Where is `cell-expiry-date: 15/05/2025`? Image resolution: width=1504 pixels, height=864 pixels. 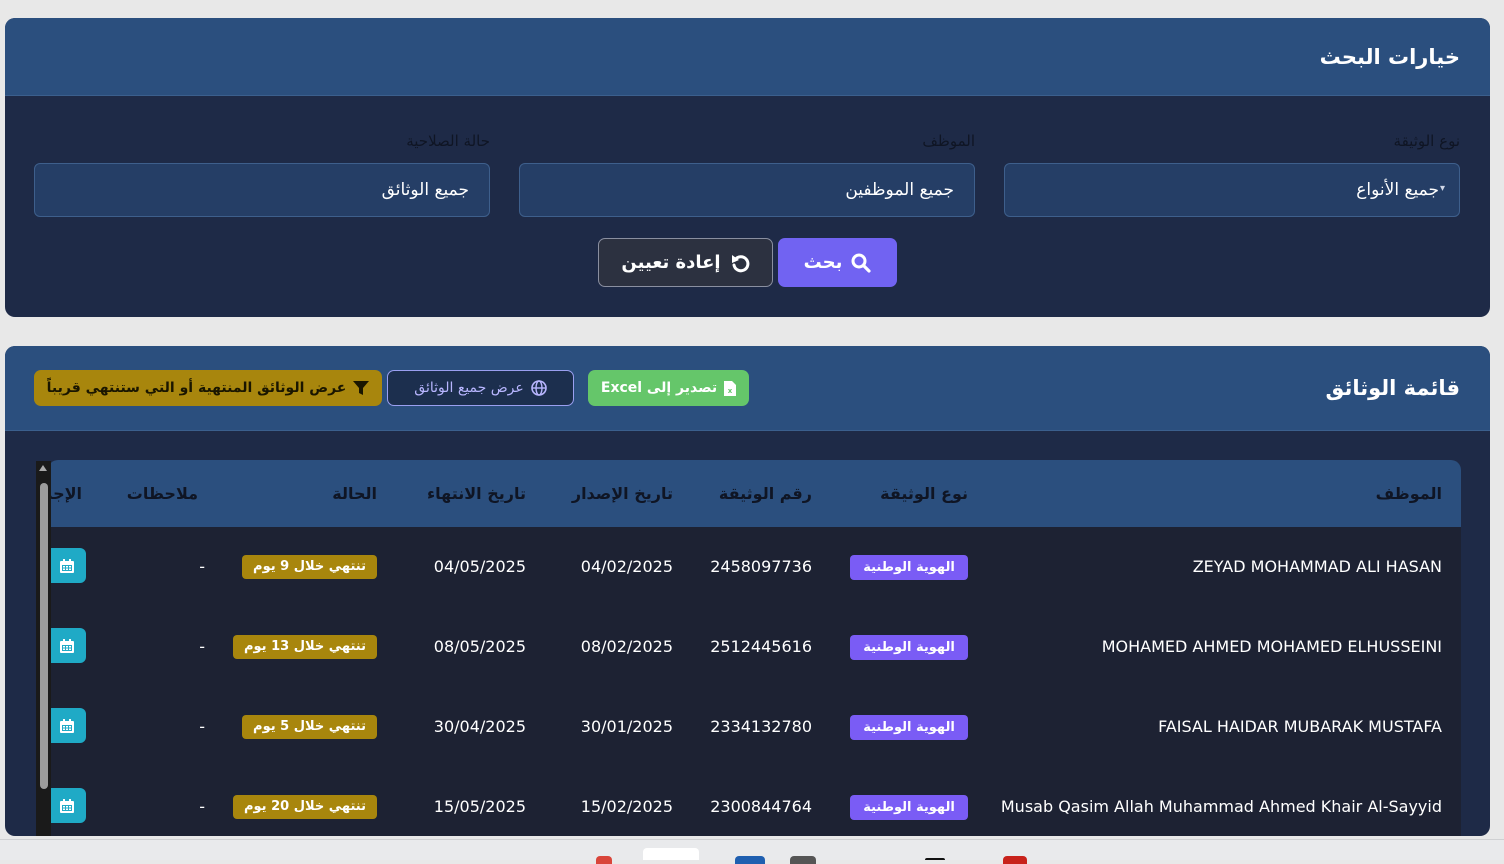 cell-expiry-date: 15/05/2025 is located at coordinates (479, 806).